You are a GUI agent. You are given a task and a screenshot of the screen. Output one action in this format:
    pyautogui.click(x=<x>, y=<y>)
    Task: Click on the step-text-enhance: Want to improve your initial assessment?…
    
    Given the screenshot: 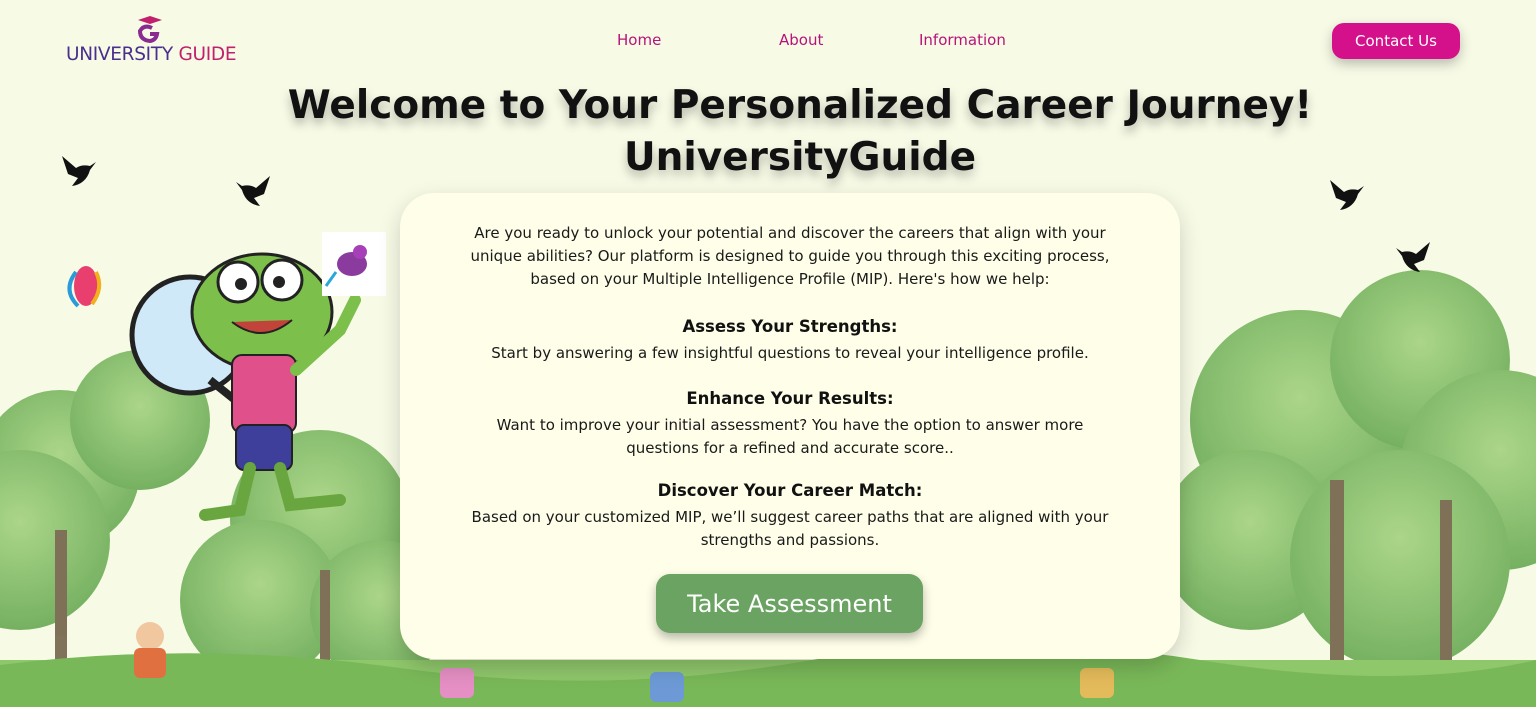 What is the action you would take?
    pyautogui.click(x=790, y=436)
    